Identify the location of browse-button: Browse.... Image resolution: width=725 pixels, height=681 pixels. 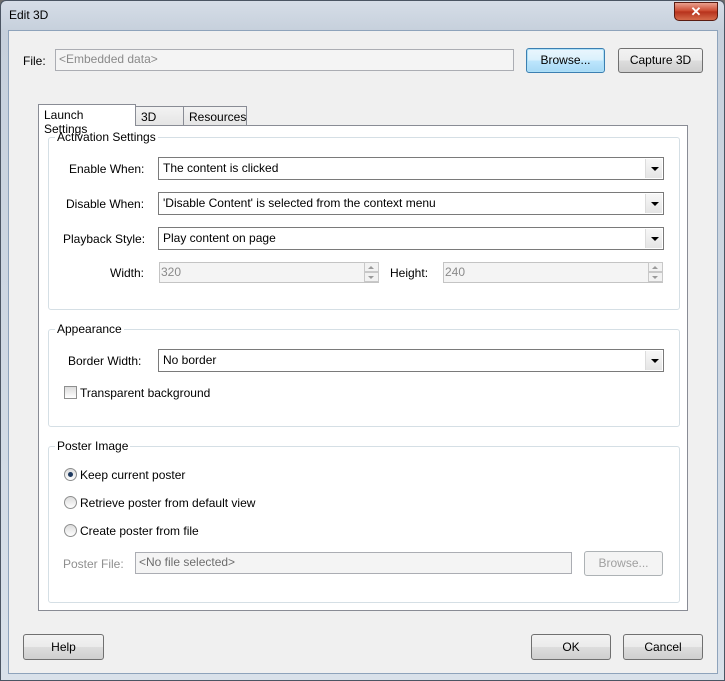
(565, 60).